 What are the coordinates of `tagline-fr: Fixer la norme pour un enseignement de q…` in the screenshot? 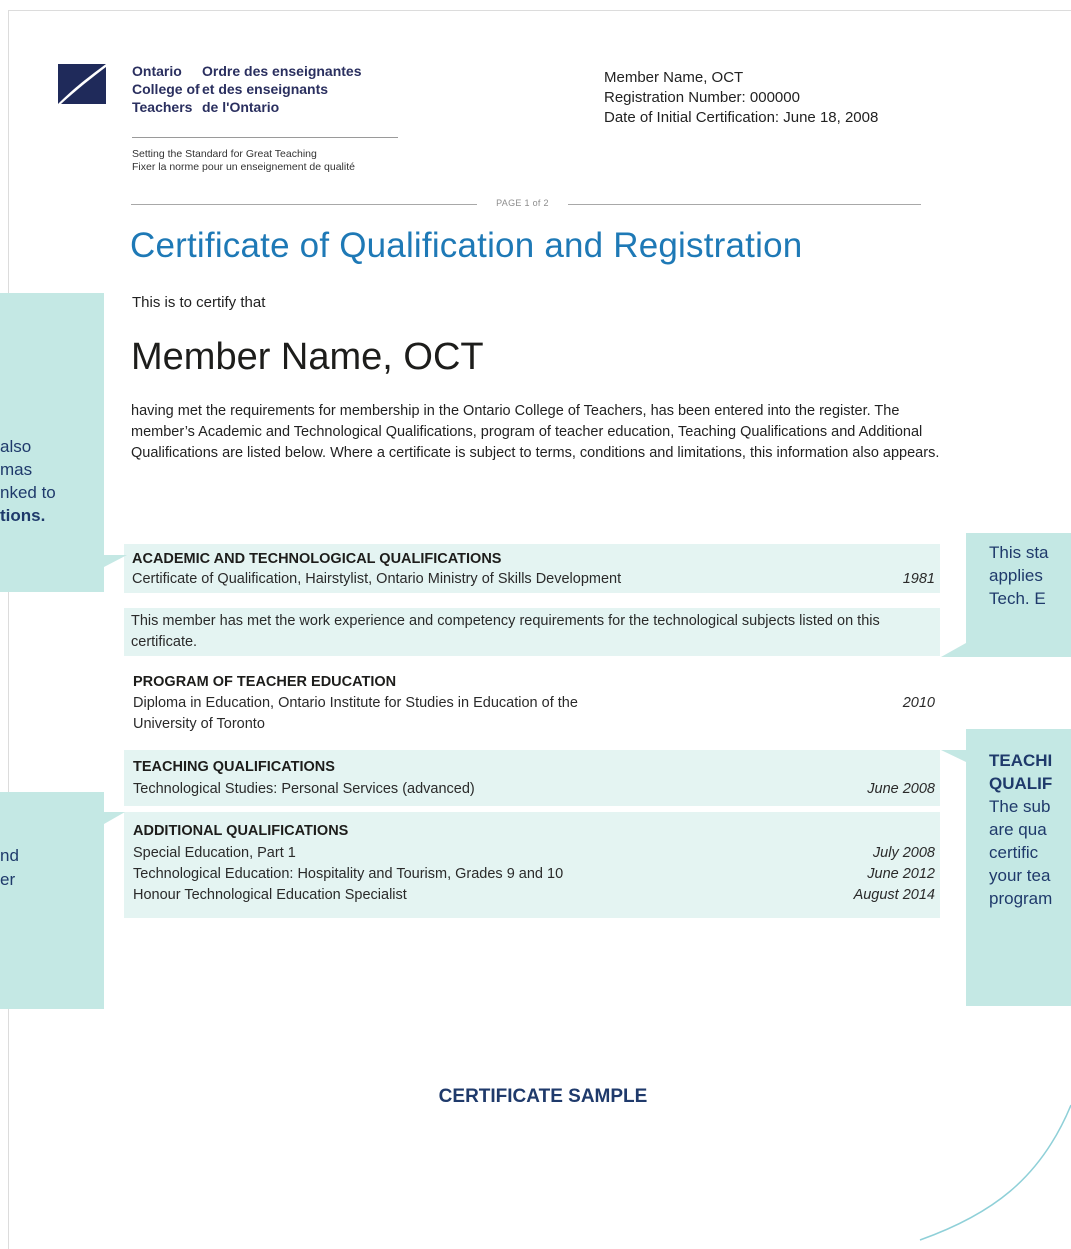 It's located at (243, 167).